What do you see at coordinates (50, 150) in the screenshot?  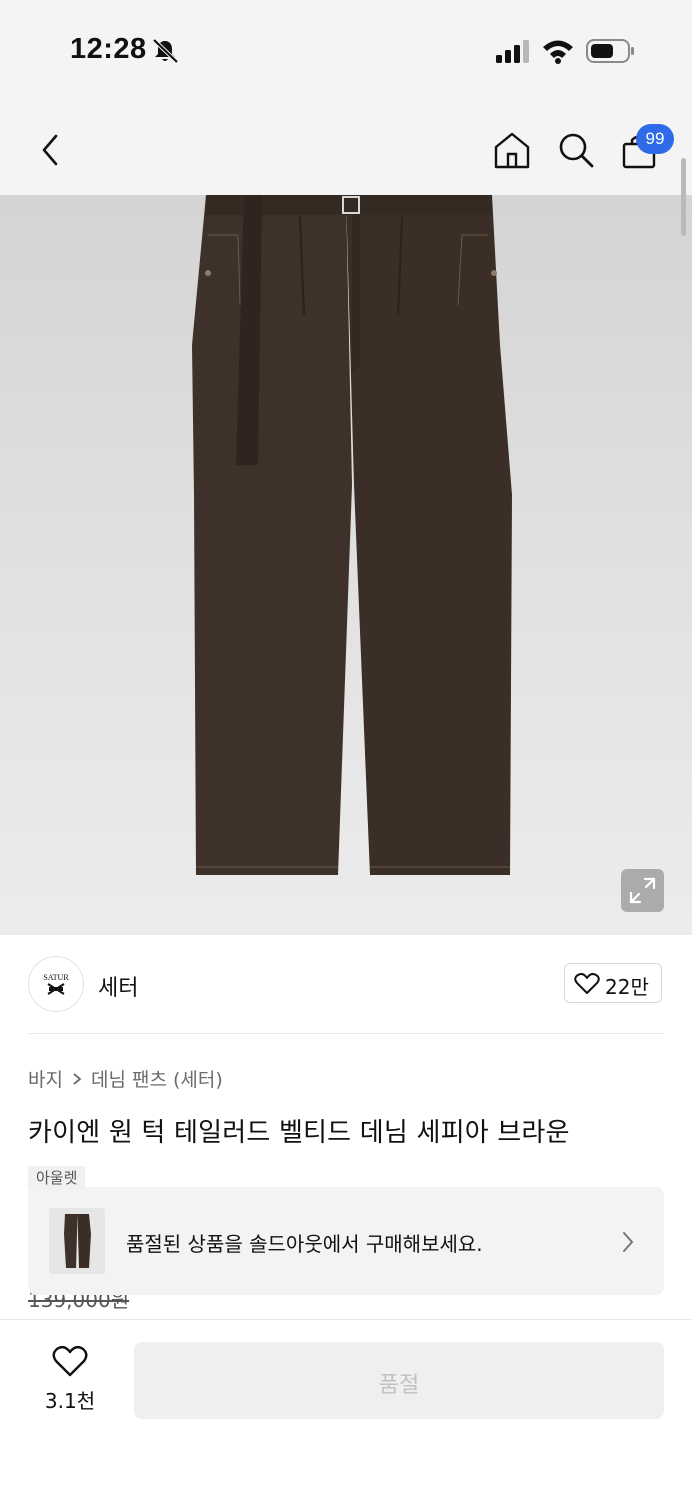 I see `back-chevron-icon` at bounding box center [50, 150].